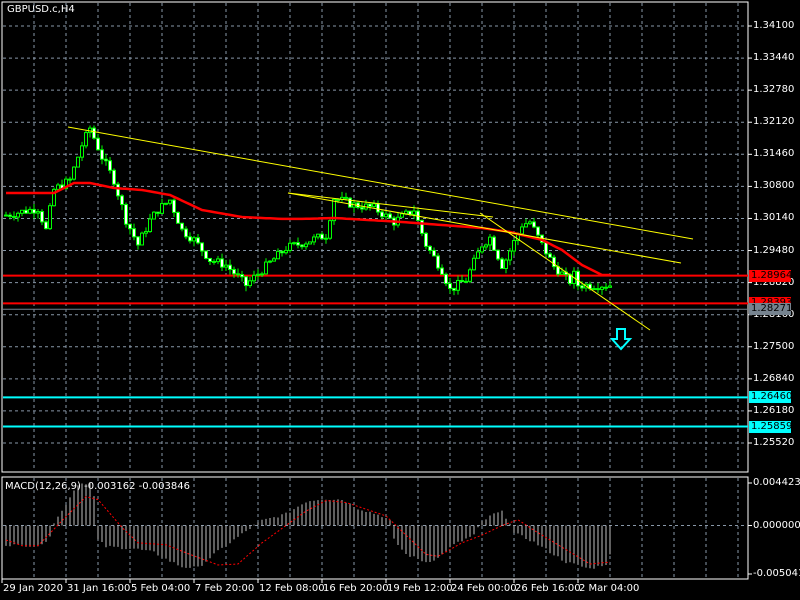  Describe the element at coordinates (225, 588) in the screenshot. I see `time-axis-label: 7 Feb 20:00` at that location.